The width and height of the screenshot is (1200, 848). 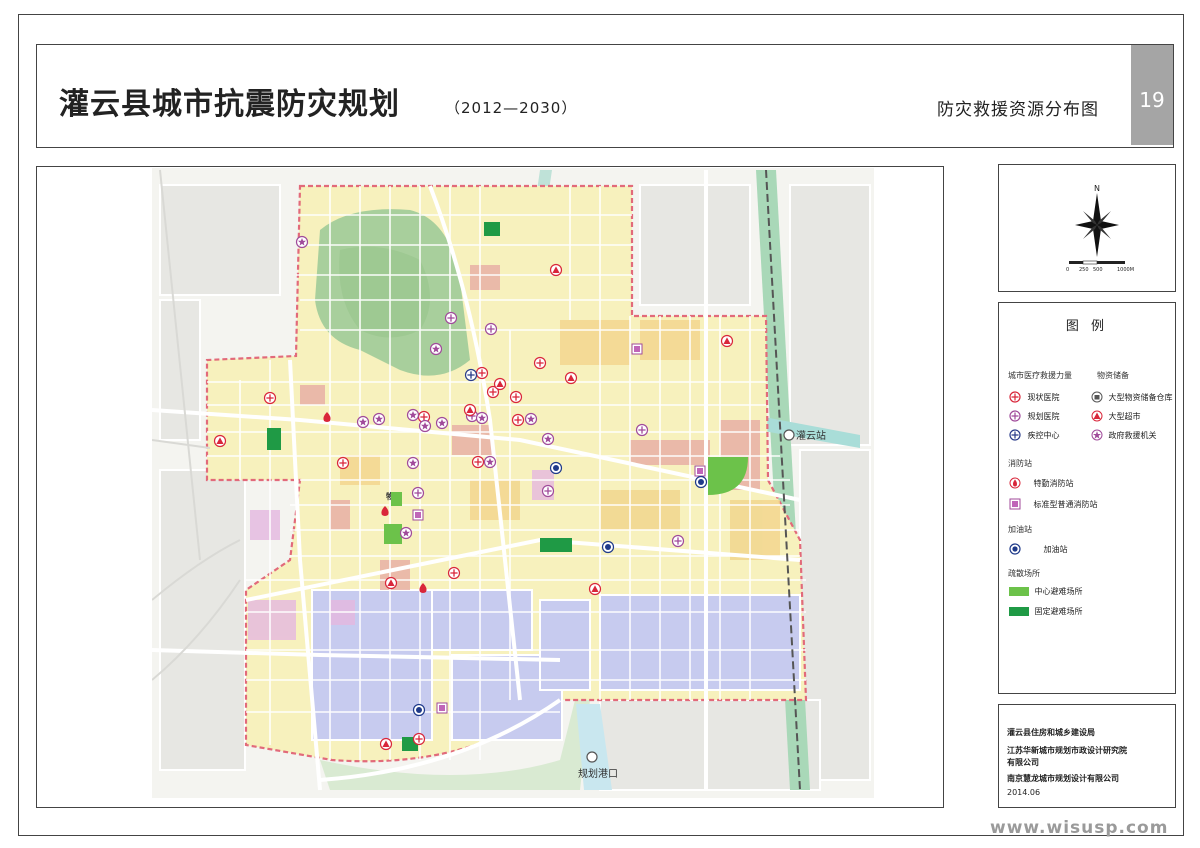 I want to click on special-fire-icon, so click(x=1015, y=483).